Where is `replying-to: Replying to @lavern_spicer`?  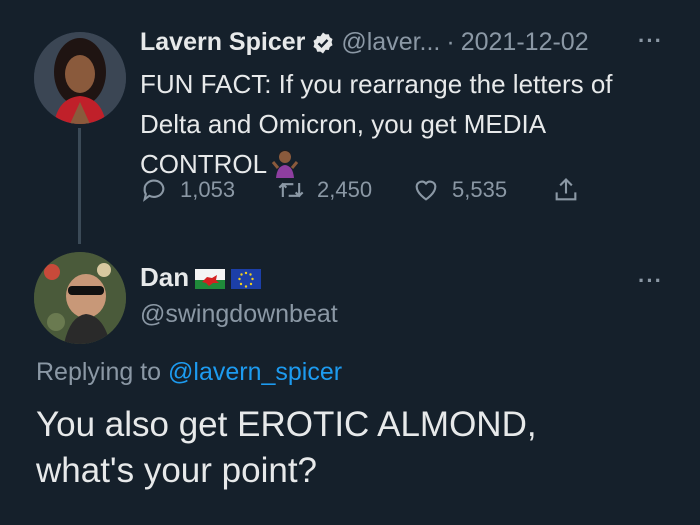
replying-to: Replying to @lavern_spicer is located at coordinates (189, 372).